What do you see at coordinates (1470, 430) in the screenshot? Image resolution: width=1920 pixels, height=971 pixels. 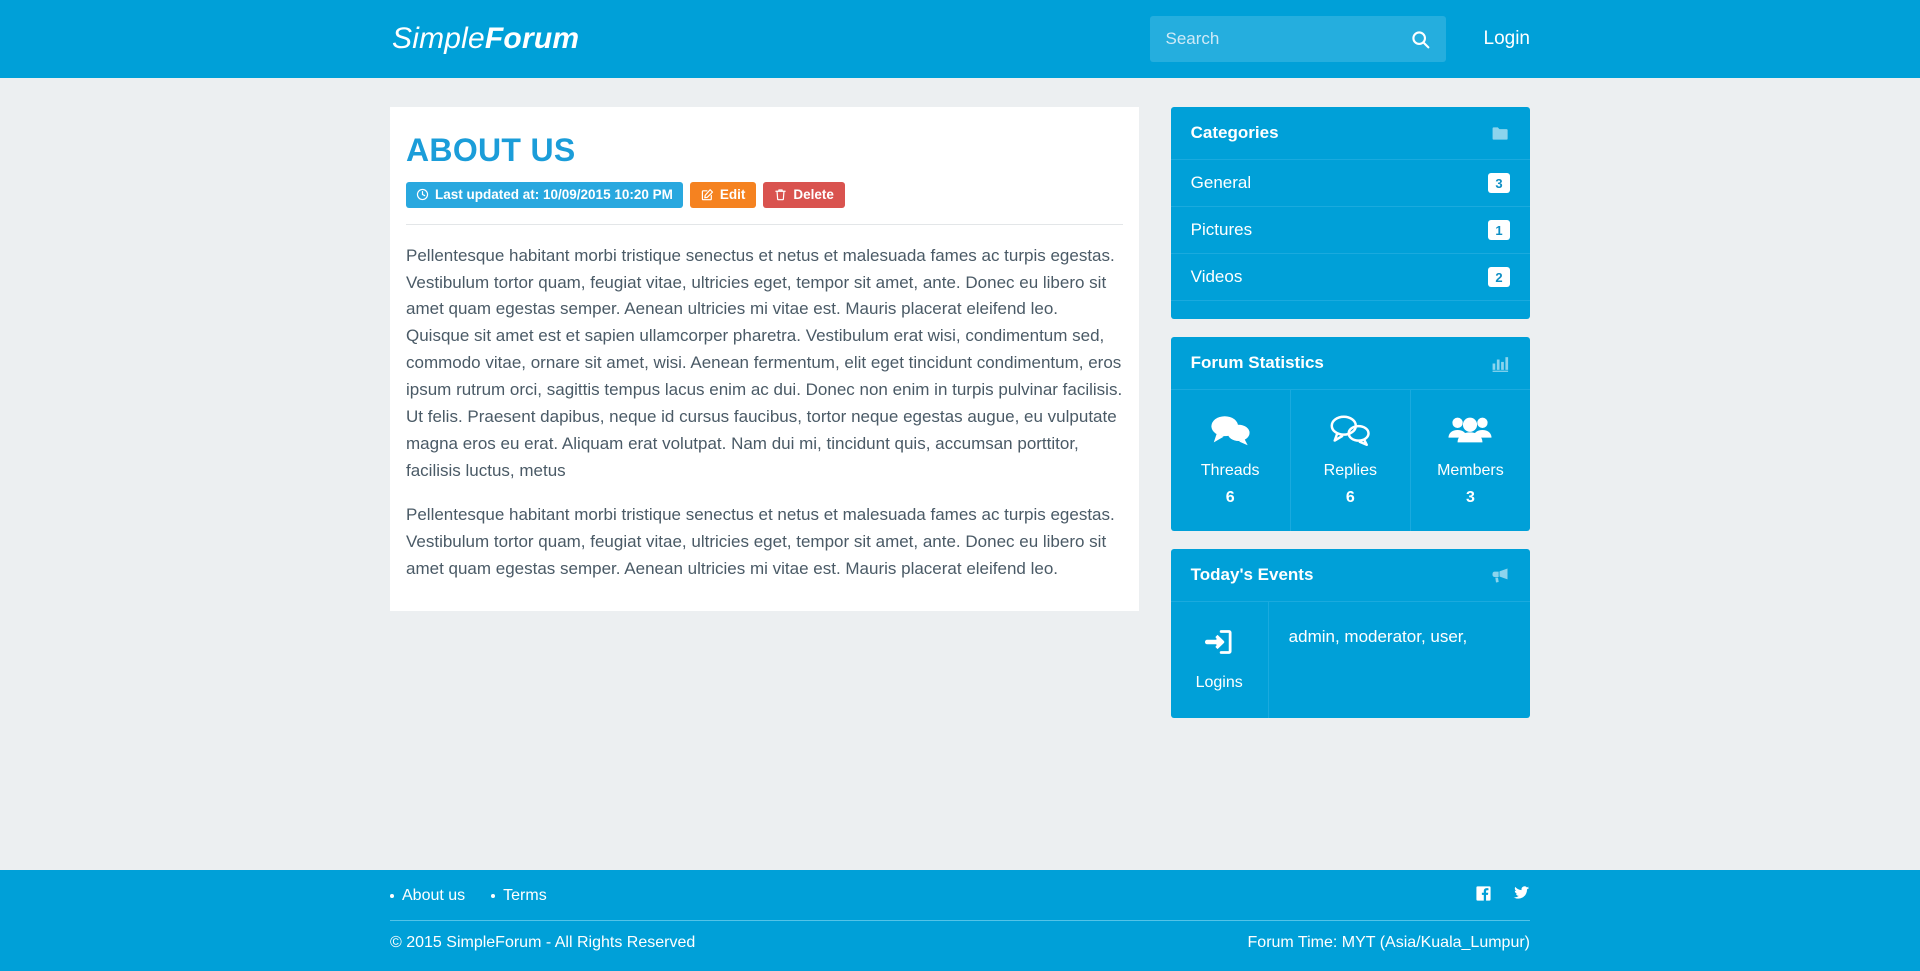 I see `users-icon` at bounding box center [1470, 430].